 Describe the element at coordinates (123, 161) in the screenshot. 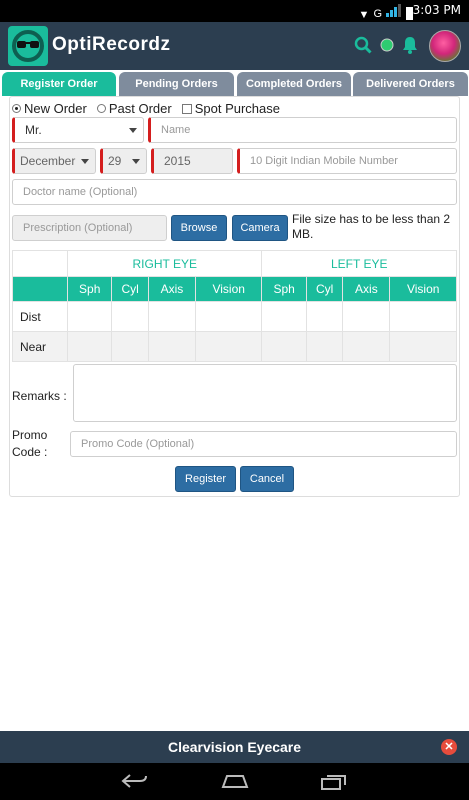

I see `day-select: 29` at that location.